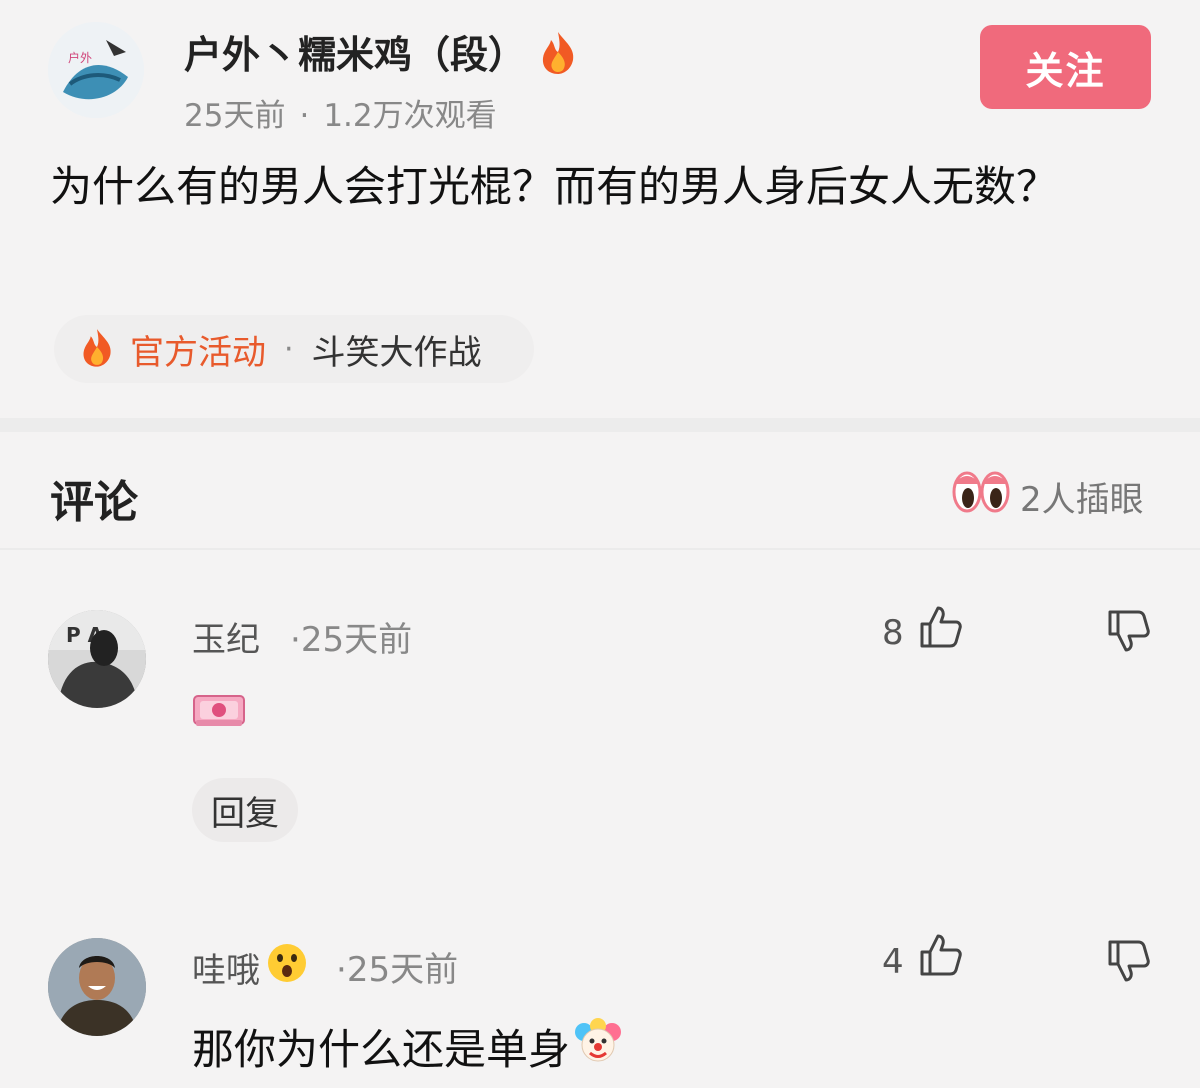 This screenshot has height=1088, width=1200. Describe the element at coordinates (381, 1046) in the screenshot. I see `comment-text-content: 那你为什么还是单身` at that location.